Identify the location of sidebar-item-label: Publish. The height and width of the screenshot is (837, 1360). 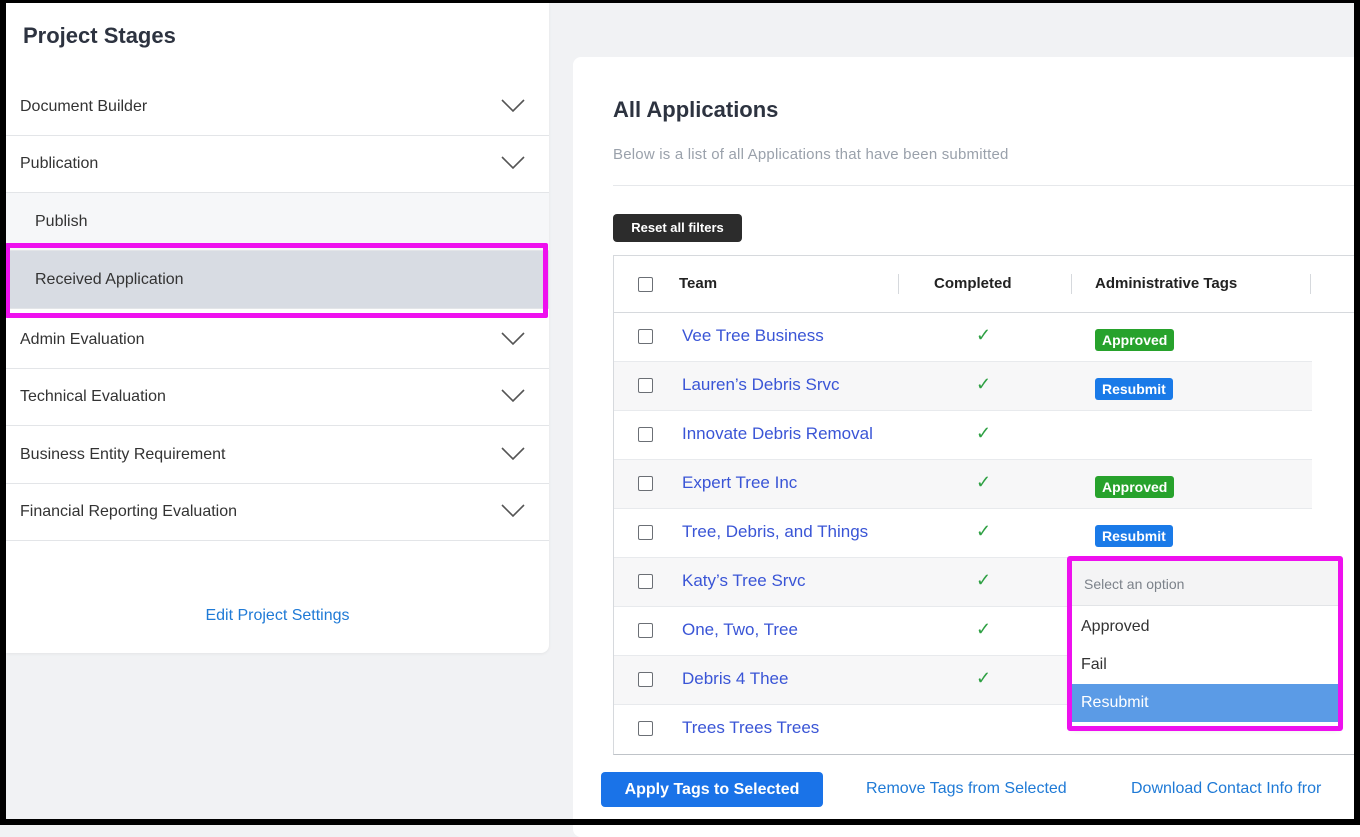
(61, 221).